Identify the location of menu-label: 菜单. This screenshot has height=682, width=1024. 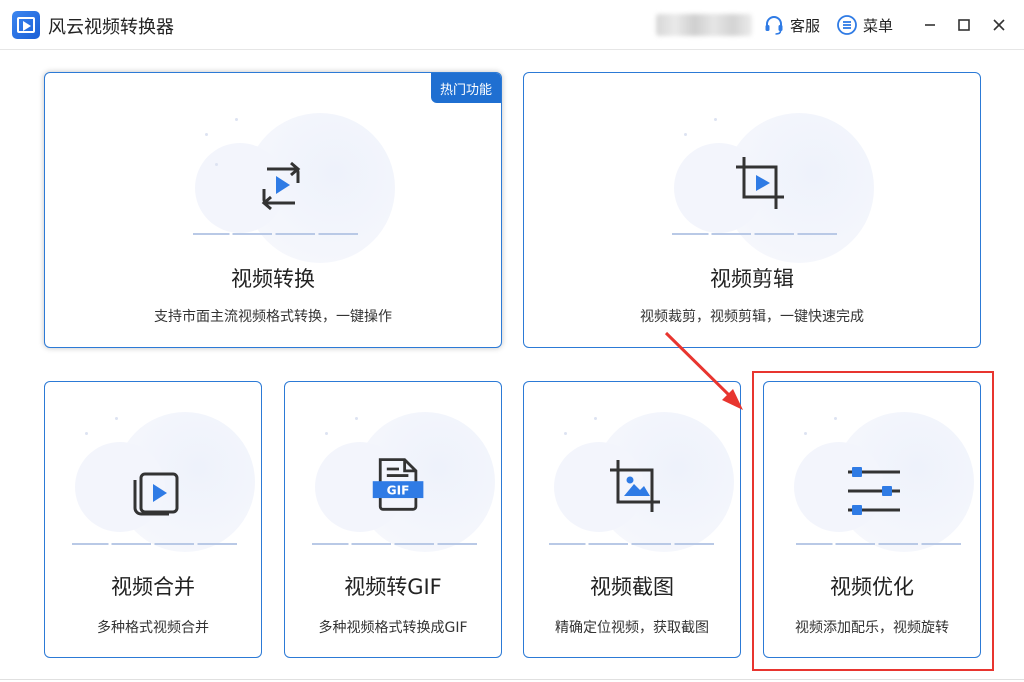
(878, 25).